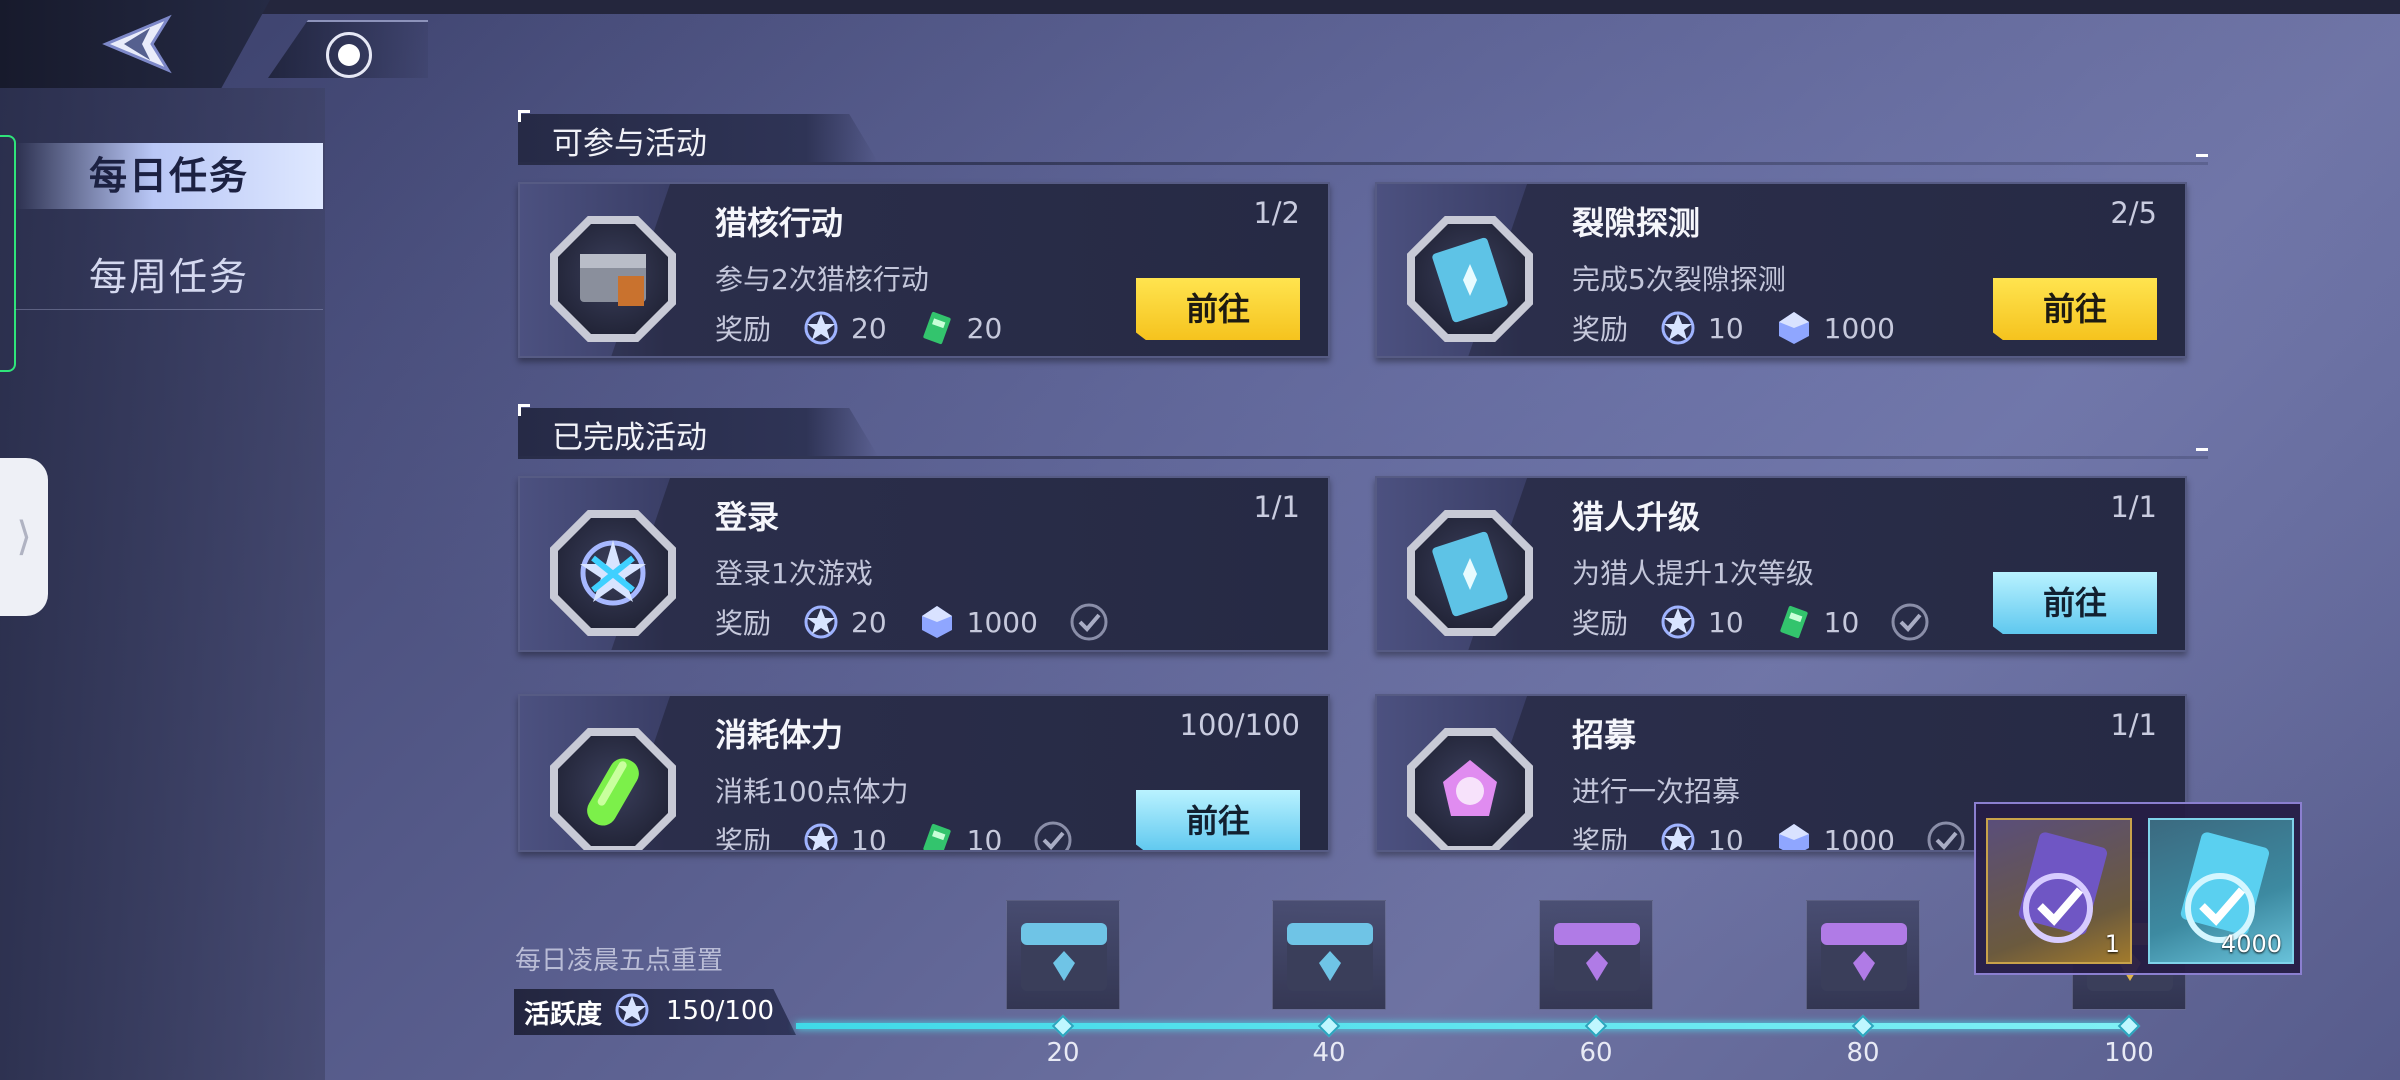 This screenshot has width=2400, height=1080. I want to click on reward-item-slot: 4000, so click(2221, 891).